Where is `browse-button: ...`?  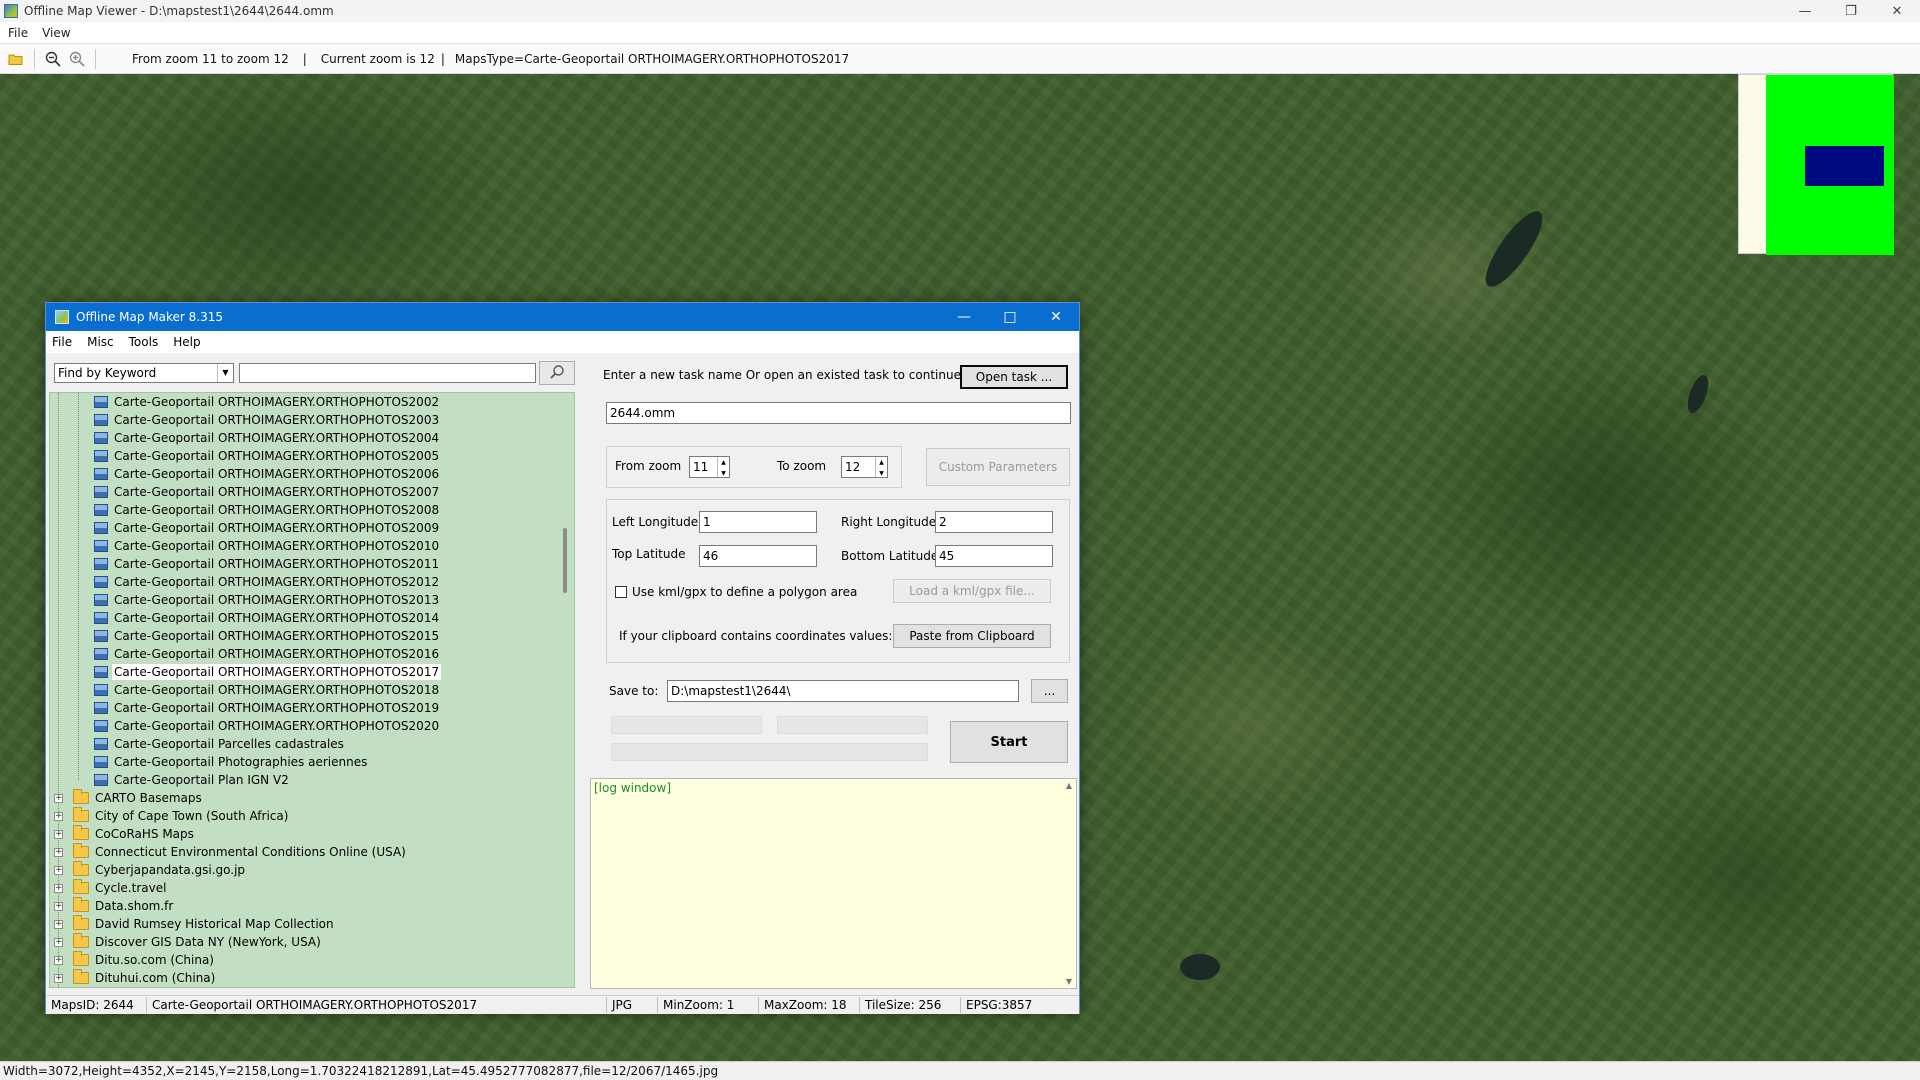 browse-button: ... is located at coordinates (1049, 691).